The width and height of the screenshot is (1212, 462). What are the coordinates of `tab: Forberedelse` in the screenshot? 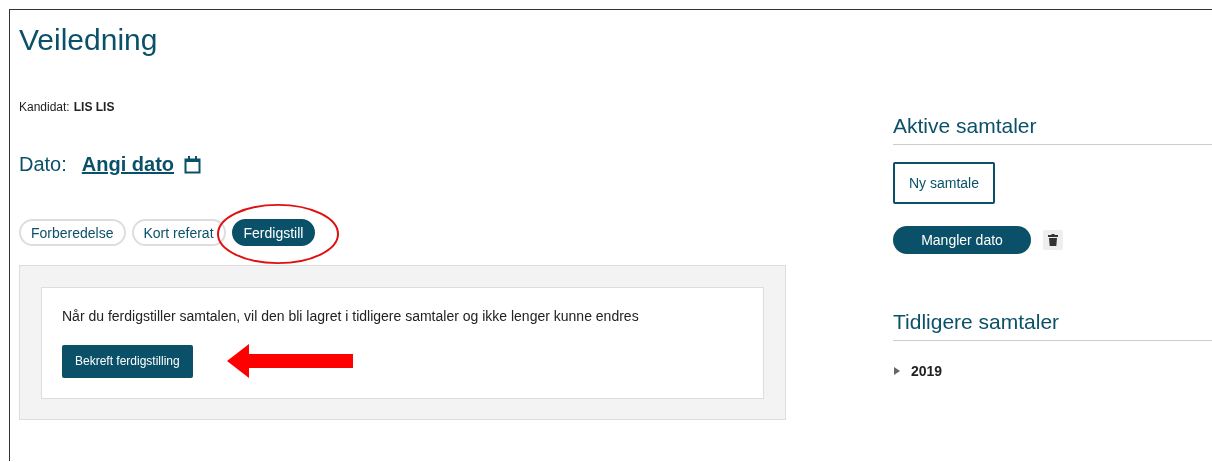 It's located at (72, 232).